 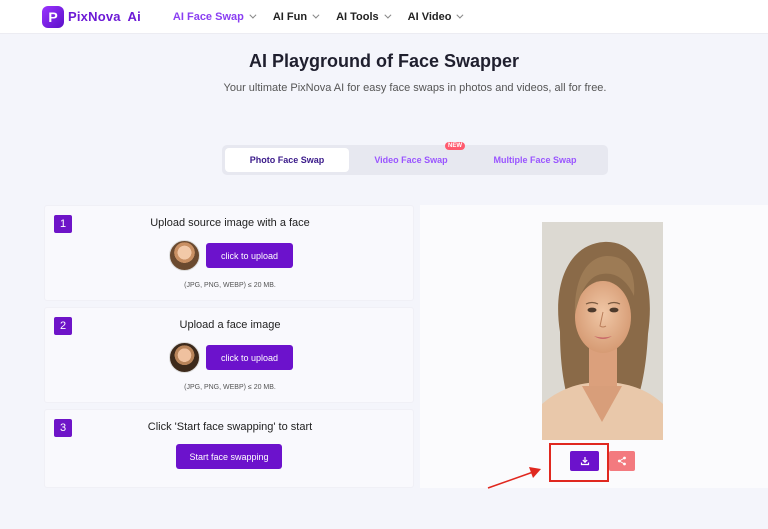 What do you see at coordinates (357, 16) in the screenshot?
I see `nav-label: AI Tools` at bounding box center [357, 16].